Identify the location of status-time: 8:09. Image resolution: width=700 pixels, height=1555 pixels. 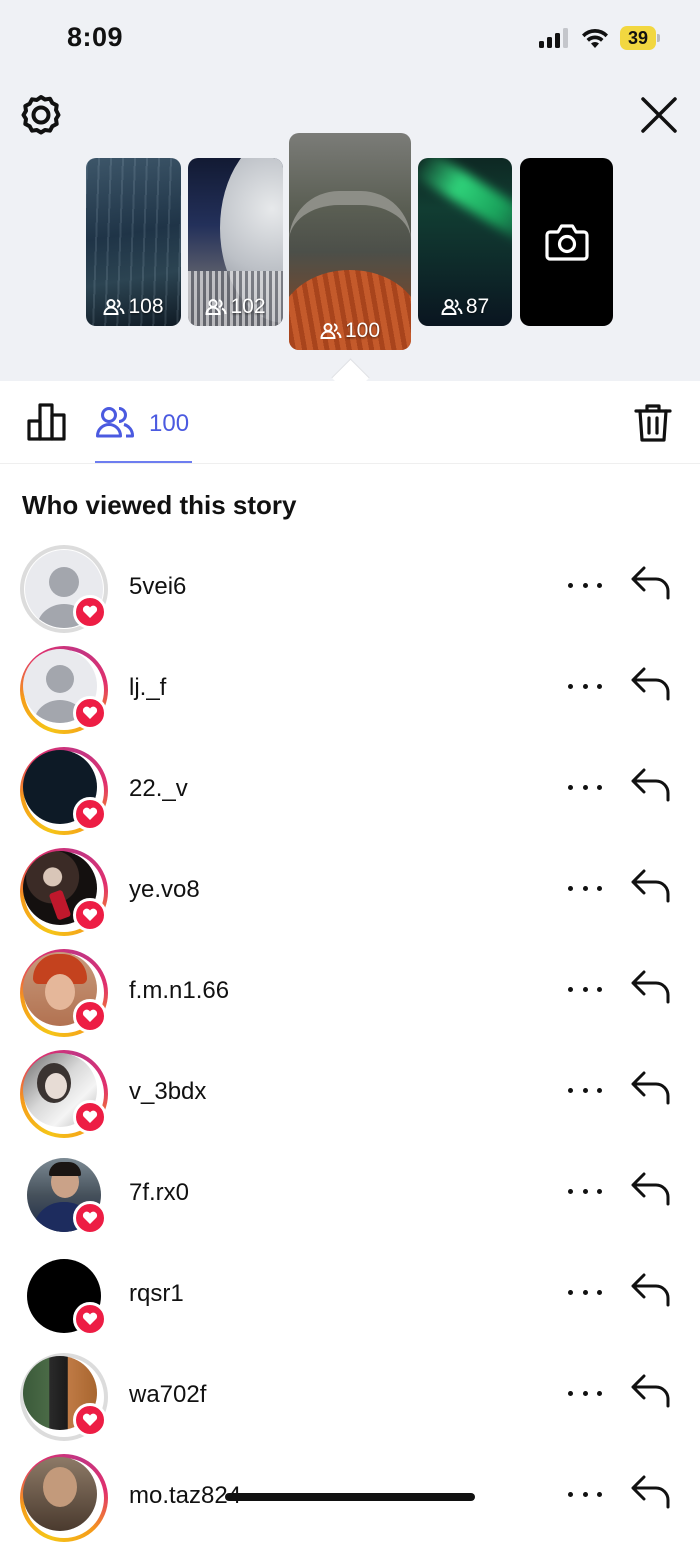
(95, 37).